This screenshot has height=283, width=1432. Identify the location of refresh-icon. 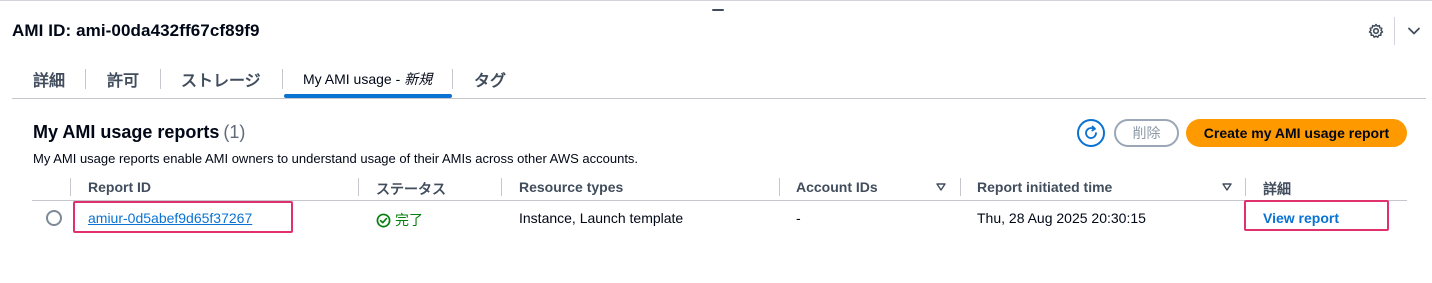
(1091, 132).